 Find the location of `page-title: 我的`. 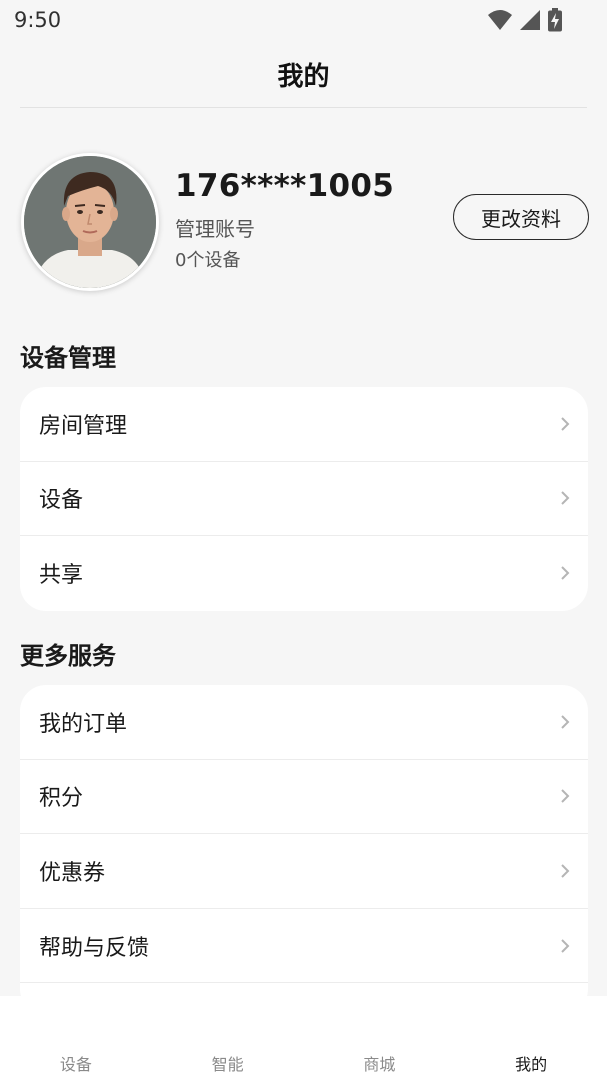

page-title: 我的 is located at coordinates (303, 77).